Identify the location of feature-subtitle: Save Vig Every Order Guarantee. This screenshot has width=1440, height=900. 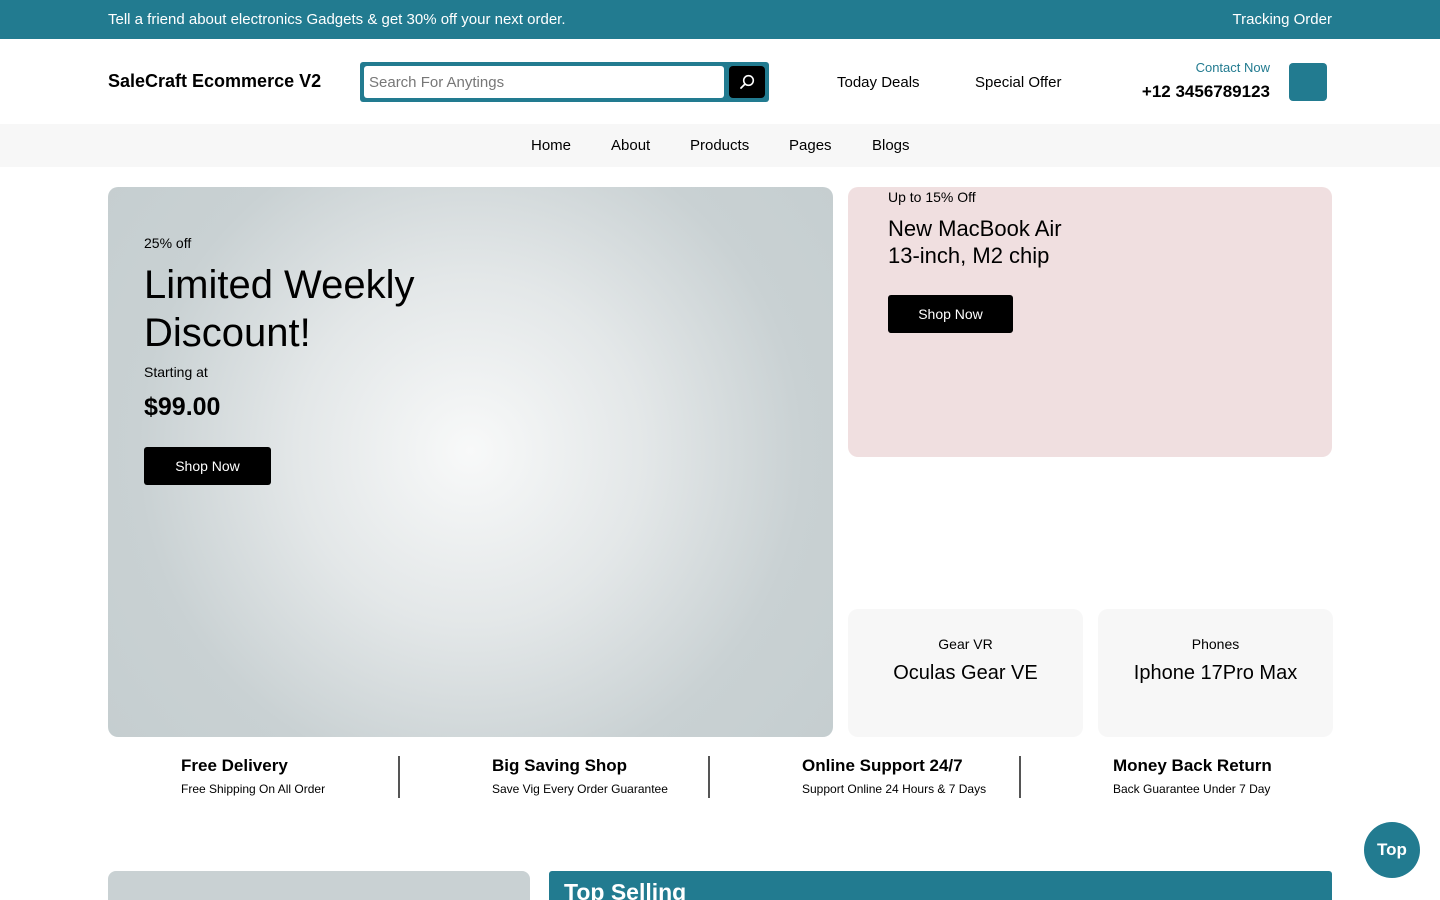
(580, 789).